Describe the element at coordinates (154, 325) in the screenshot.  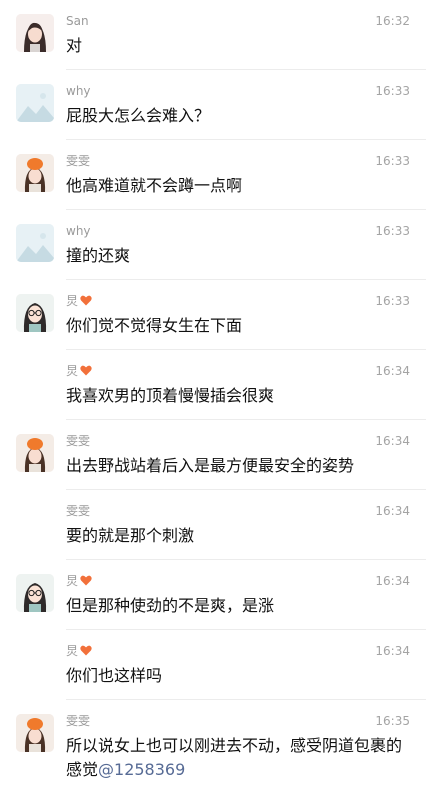
I see `message-text: 你们觉不觉得女生在下面` at that location.